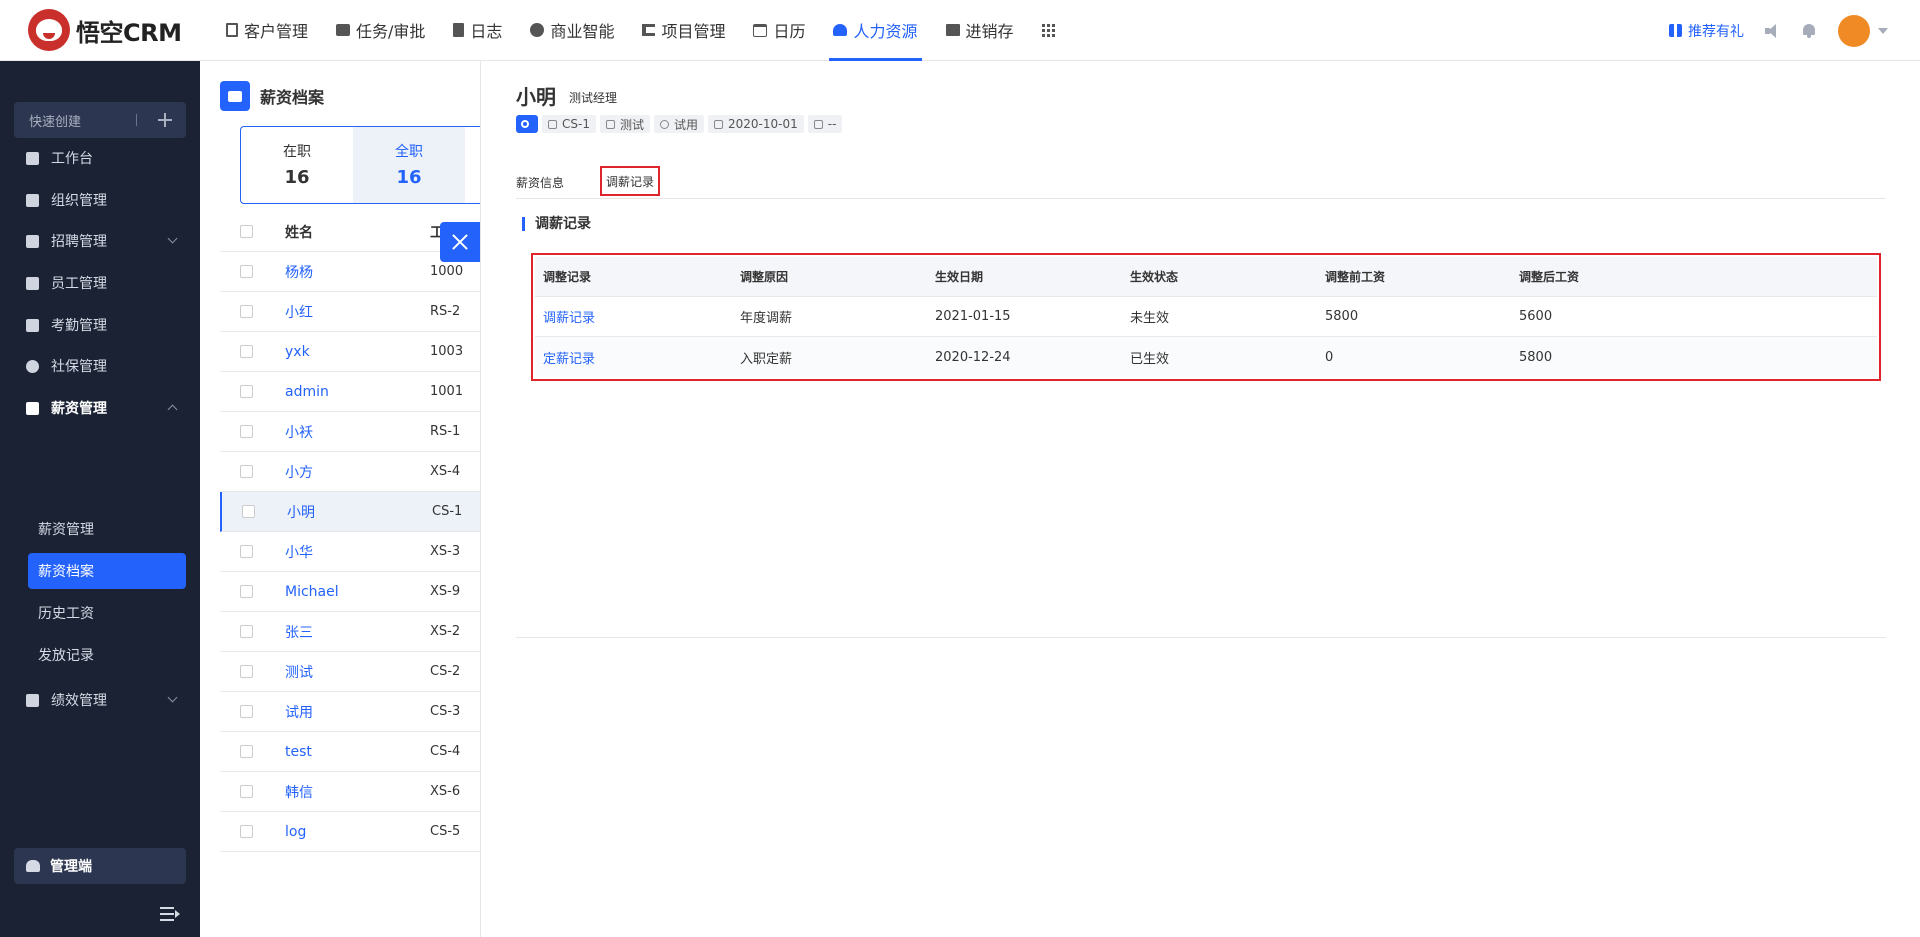  Describe the element at coordinates (299, 552) in the screenshot. I see `employee-name-link: 小华` at that location.